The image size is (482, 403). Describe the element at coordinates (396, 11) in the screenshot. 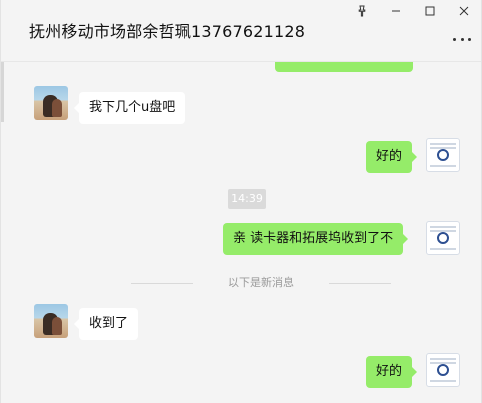

I see `minimize-icon` at that location.